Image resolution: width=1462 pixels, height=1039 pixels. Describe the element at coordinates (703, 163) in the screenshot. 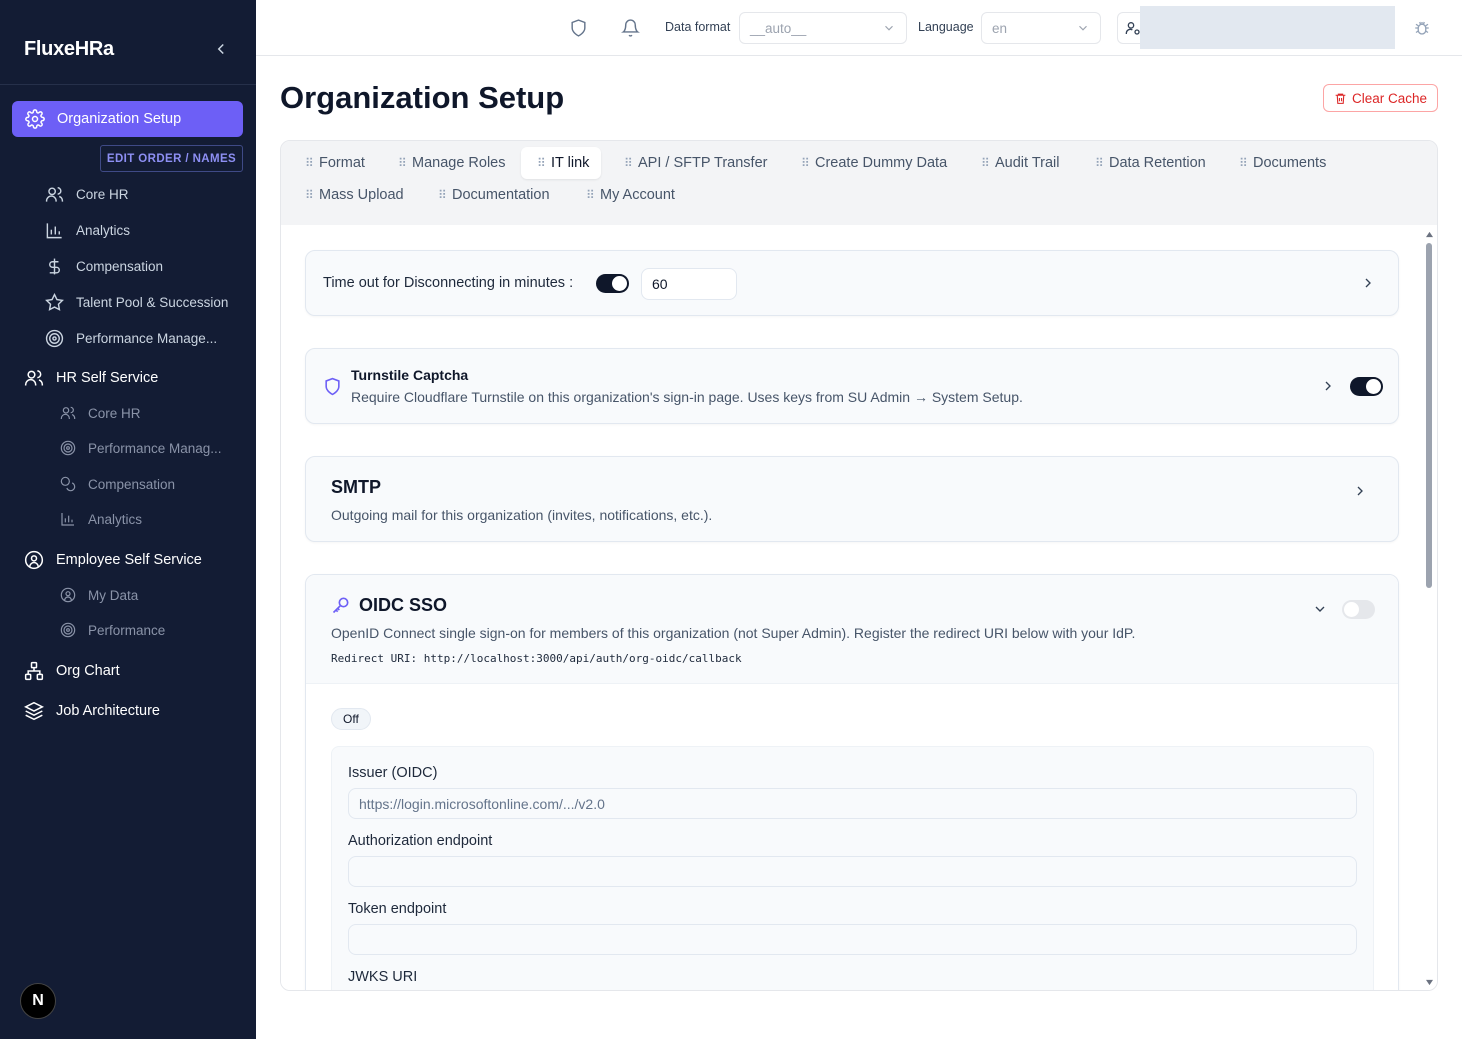

I see `tab-label: API / SFTP Transfer` at that location.